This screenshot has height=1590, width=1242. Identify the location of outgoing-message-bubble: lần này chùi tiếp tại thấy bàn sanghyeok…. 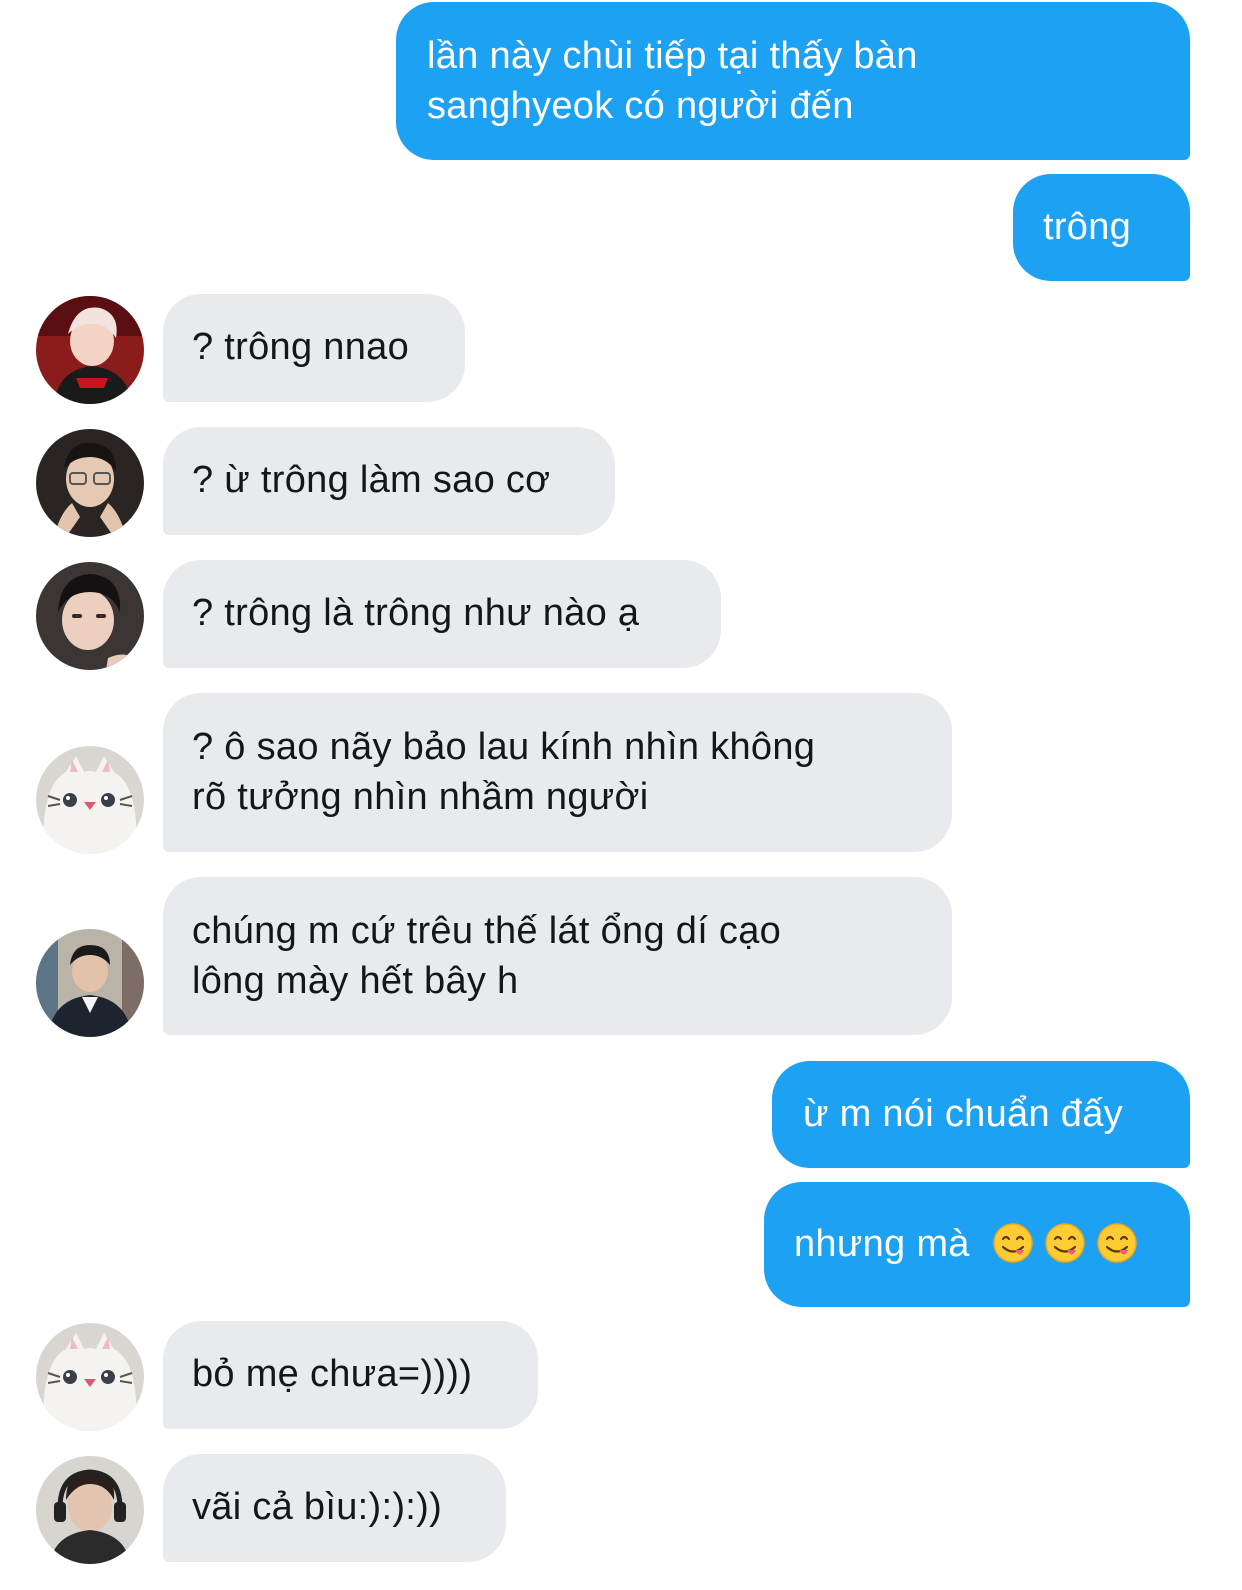
(793, 81).